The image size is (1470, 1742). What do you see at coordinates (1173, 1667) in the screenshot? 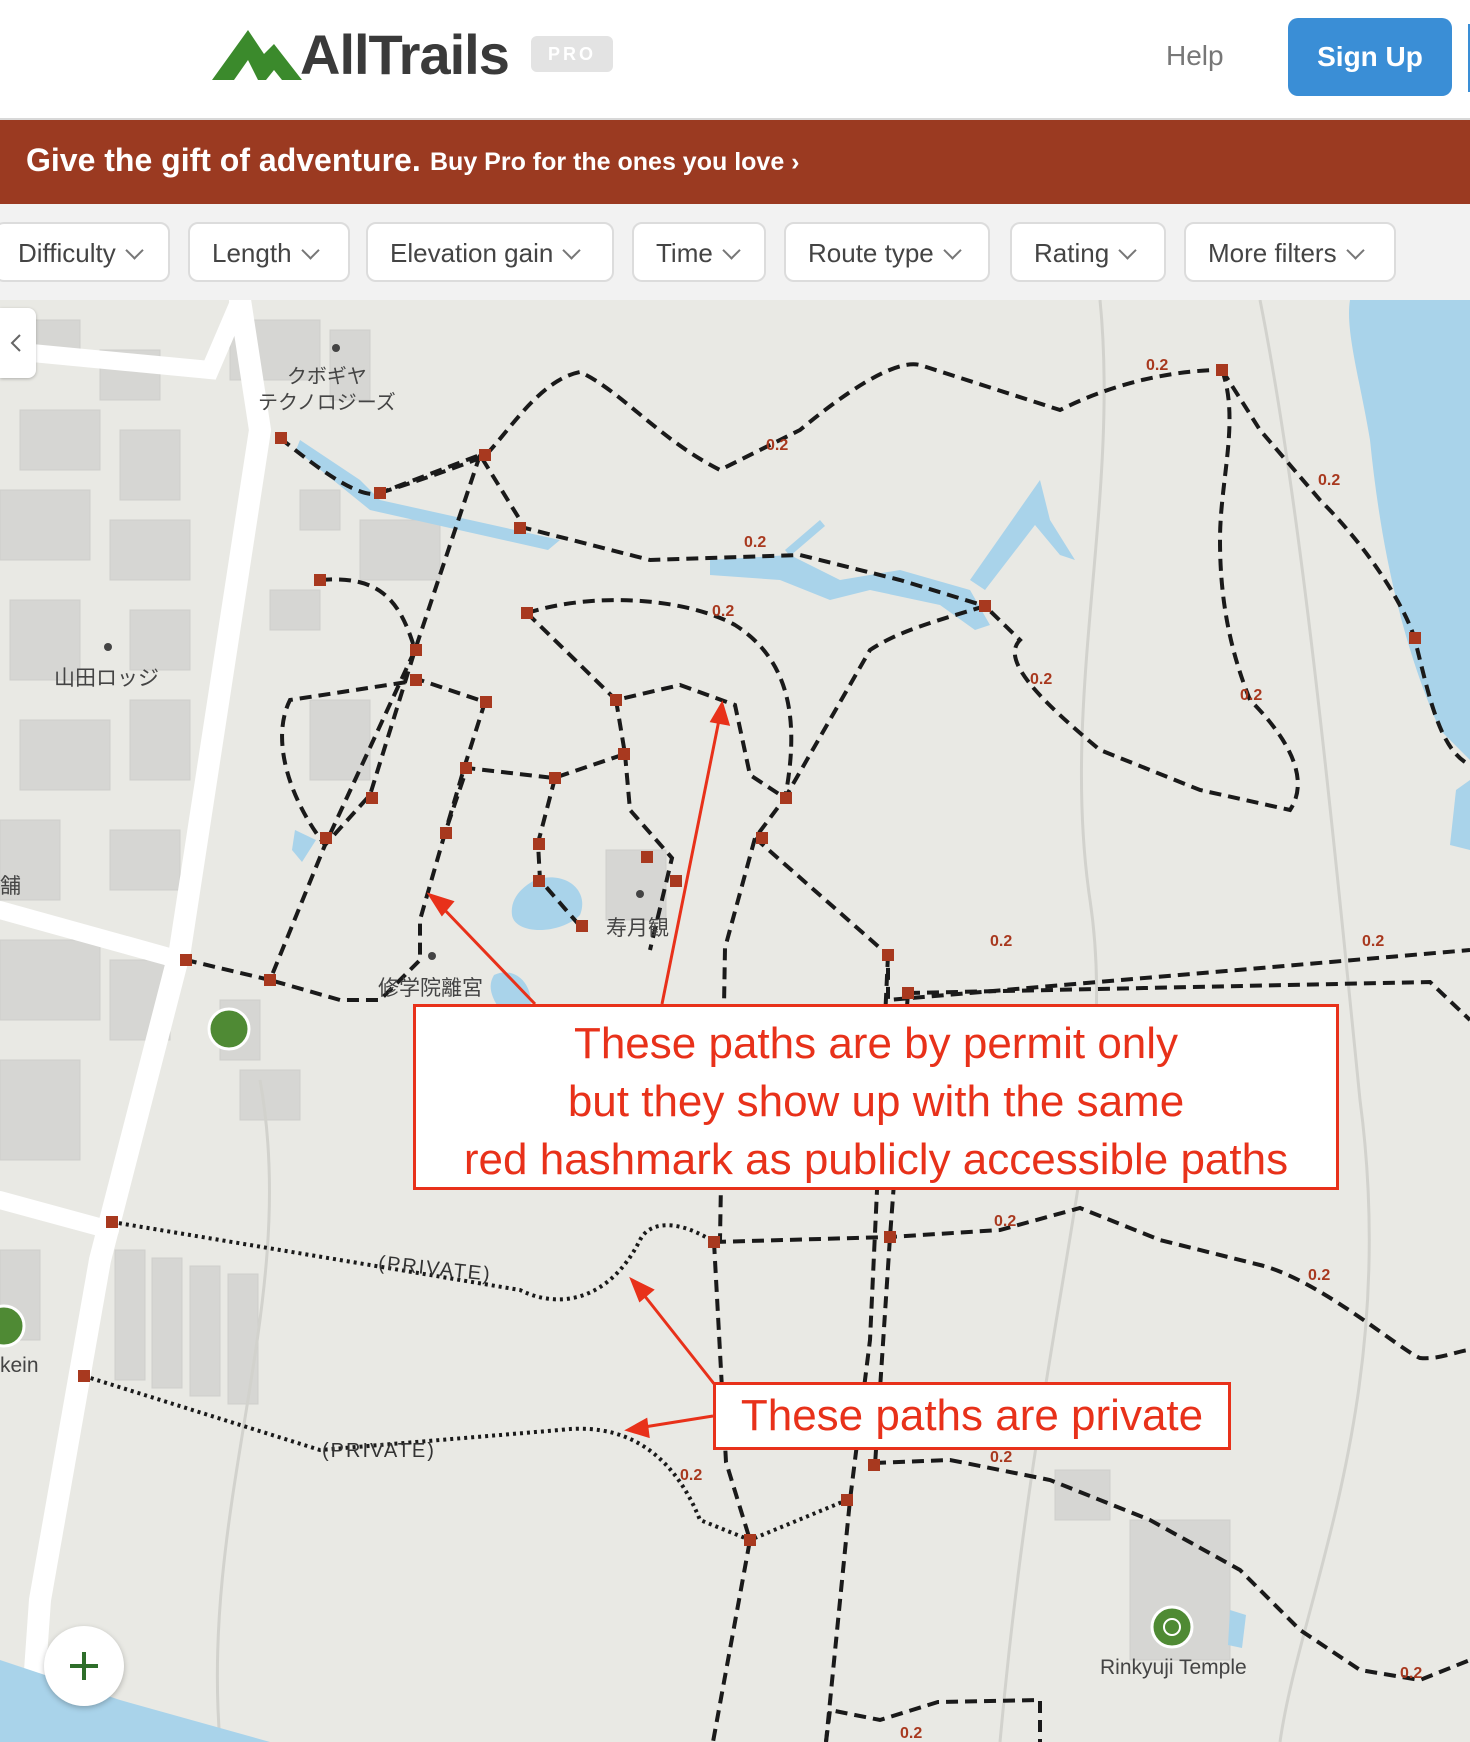
I see `label-rinkyuji-temple: Rinkyuji Temple` at bounding box center [1173, 1667].